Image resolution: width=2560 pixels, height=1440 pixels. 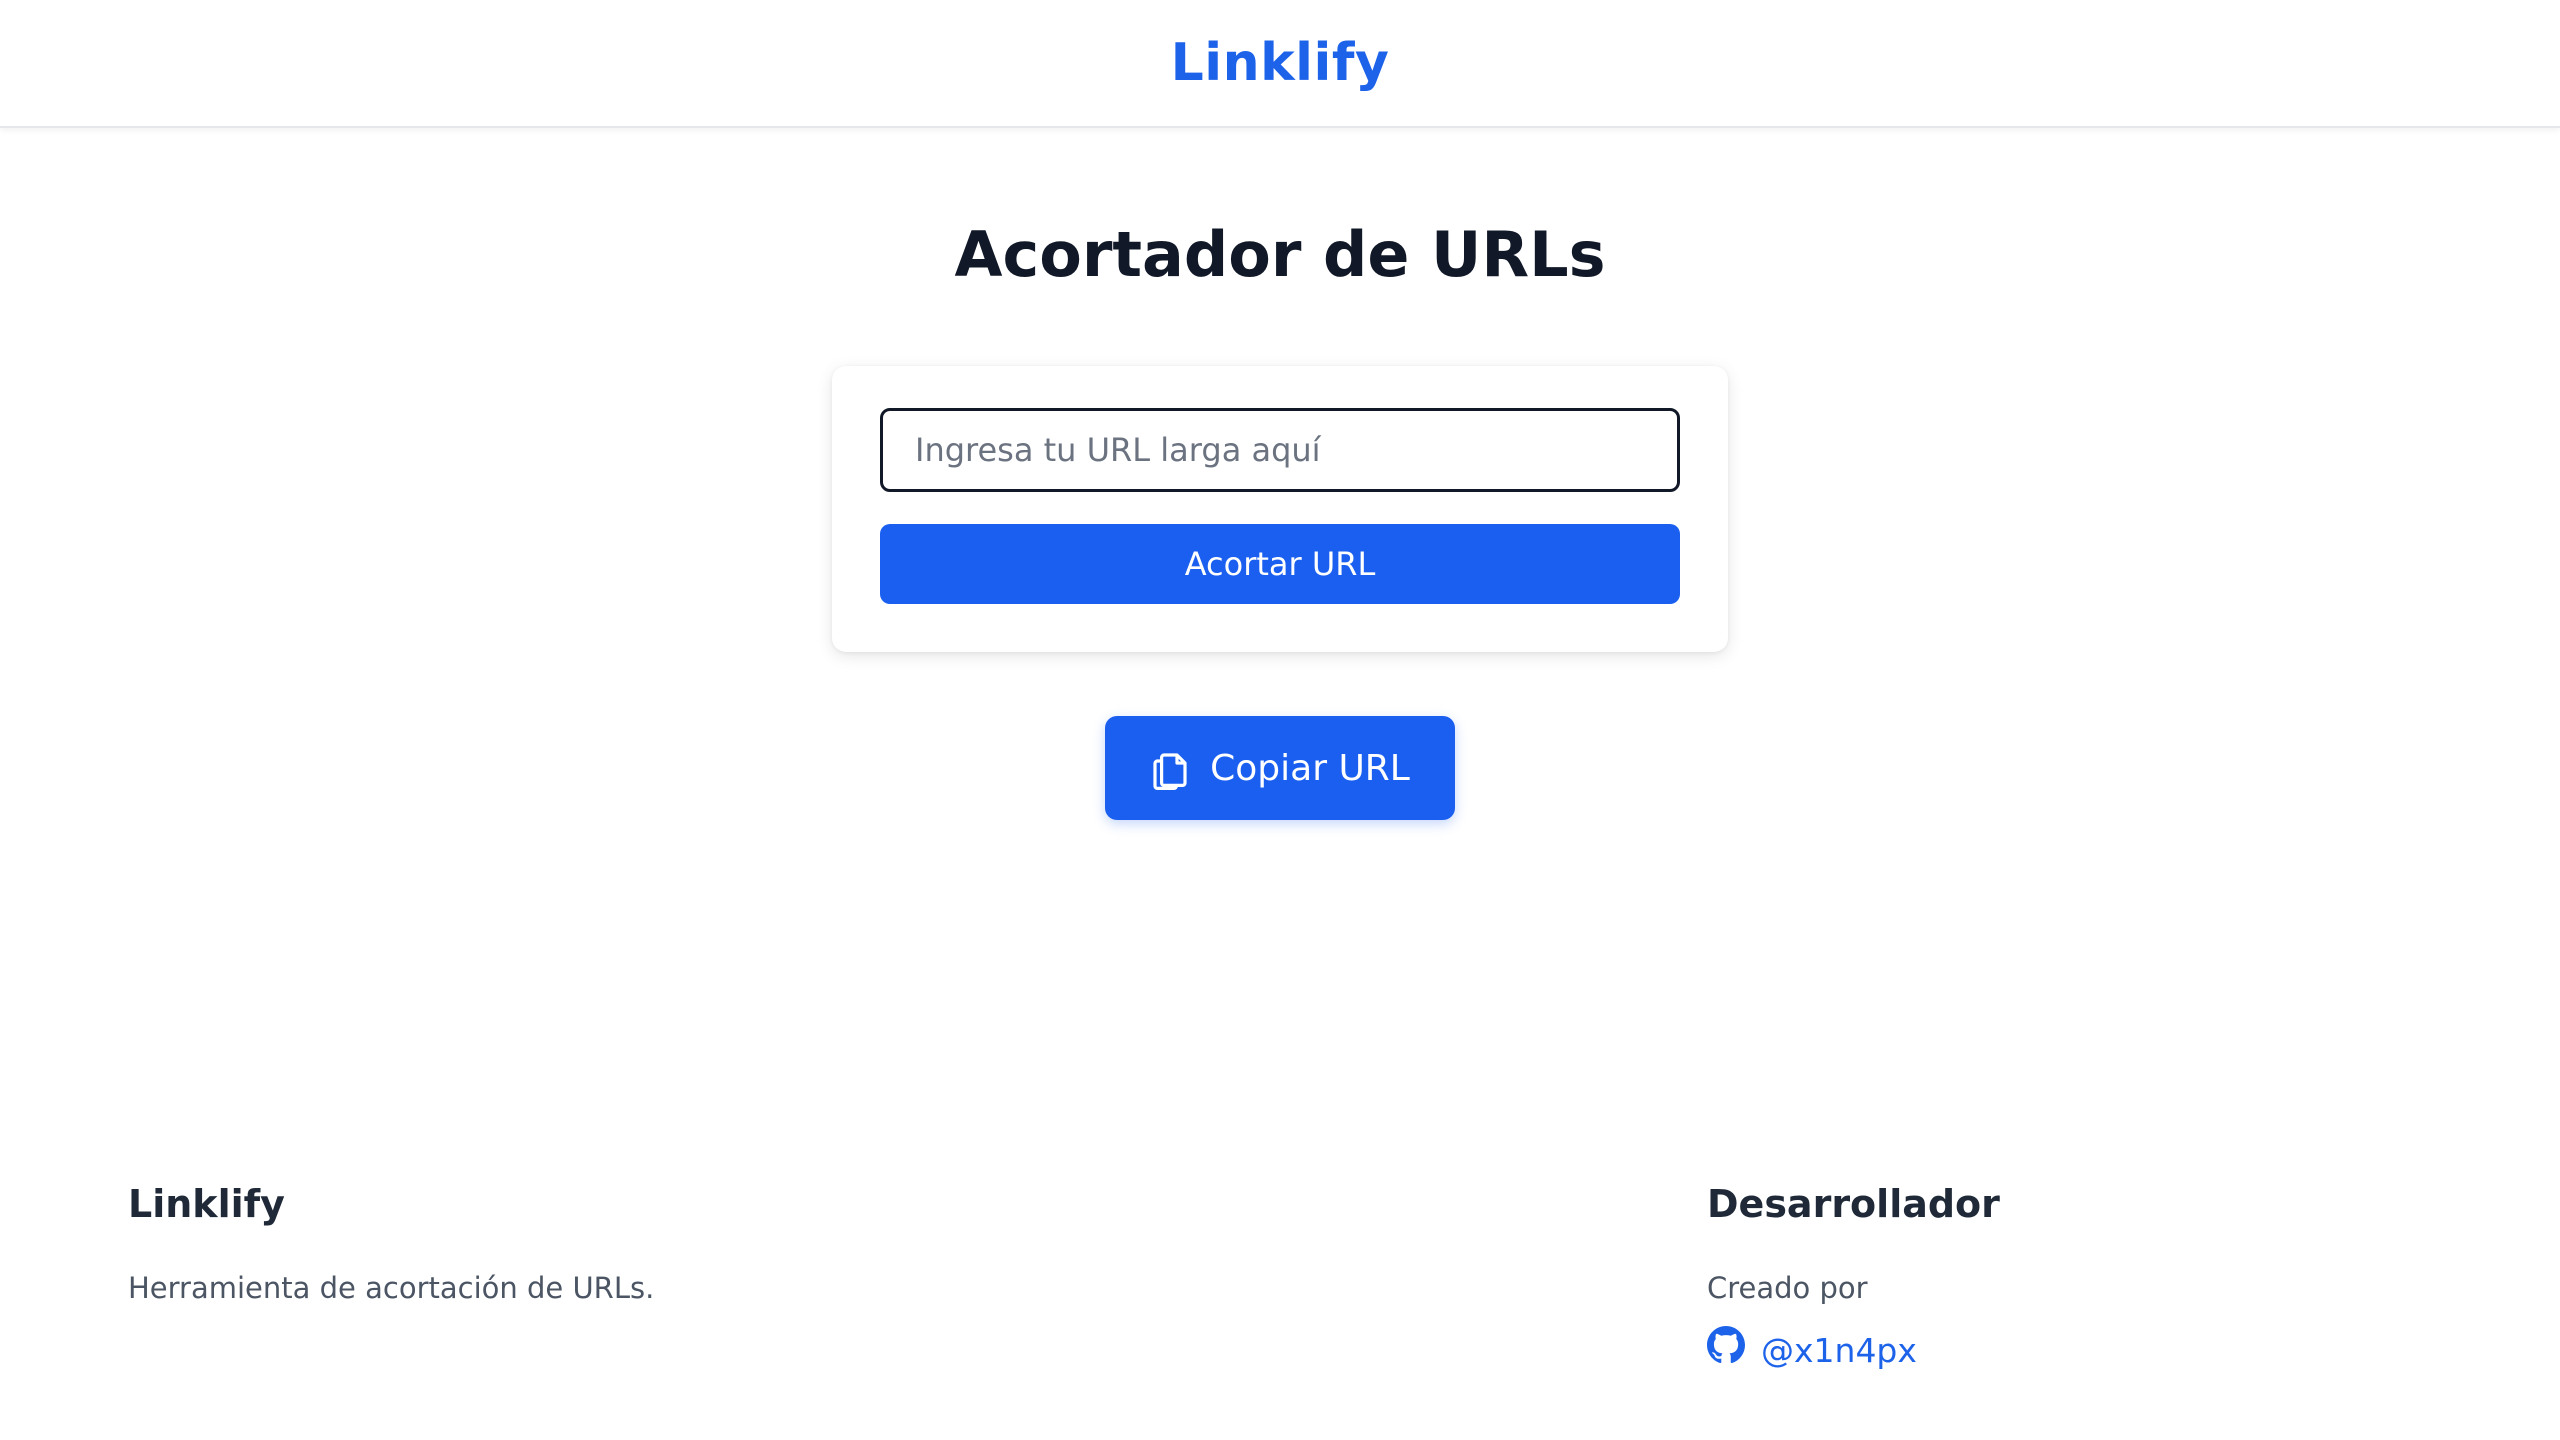 I want to click on copy-icon, so click(x=1170, y=768).